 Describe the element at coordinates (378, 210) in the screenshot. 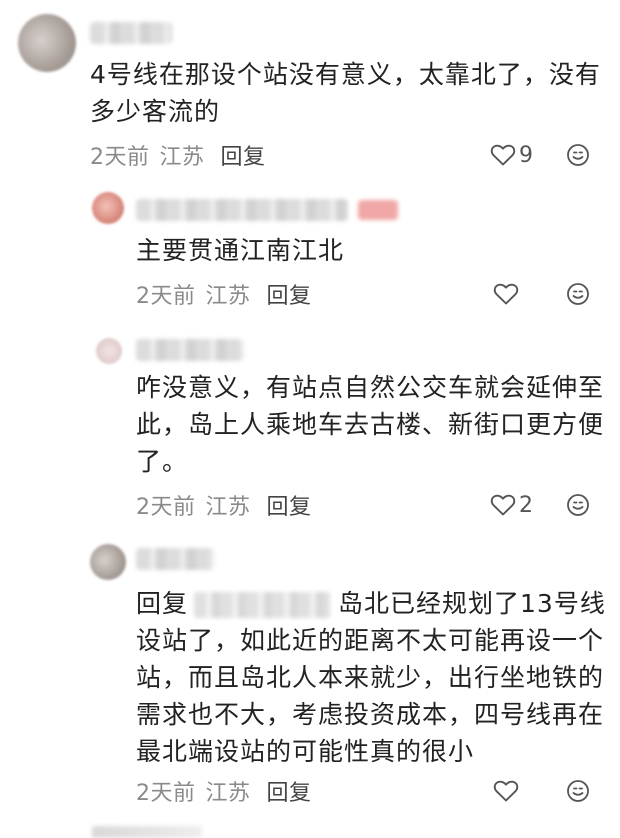

I see `author-tag-blurred` at that location.